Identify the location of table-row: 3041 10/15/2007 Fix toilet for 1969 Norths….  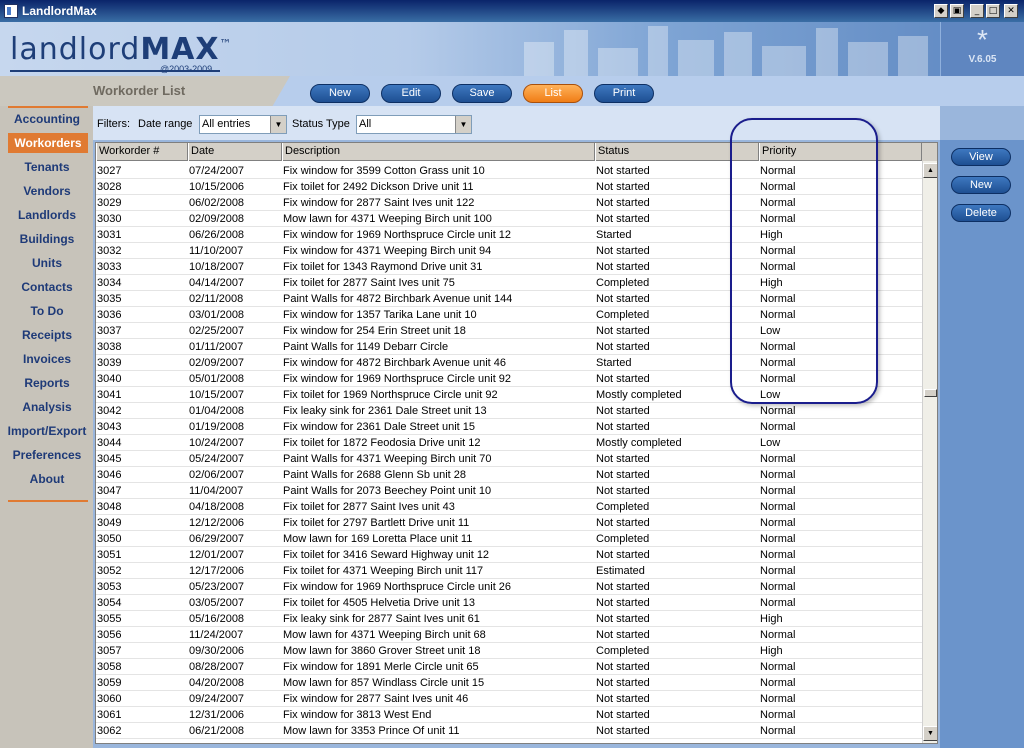
(509, 395).